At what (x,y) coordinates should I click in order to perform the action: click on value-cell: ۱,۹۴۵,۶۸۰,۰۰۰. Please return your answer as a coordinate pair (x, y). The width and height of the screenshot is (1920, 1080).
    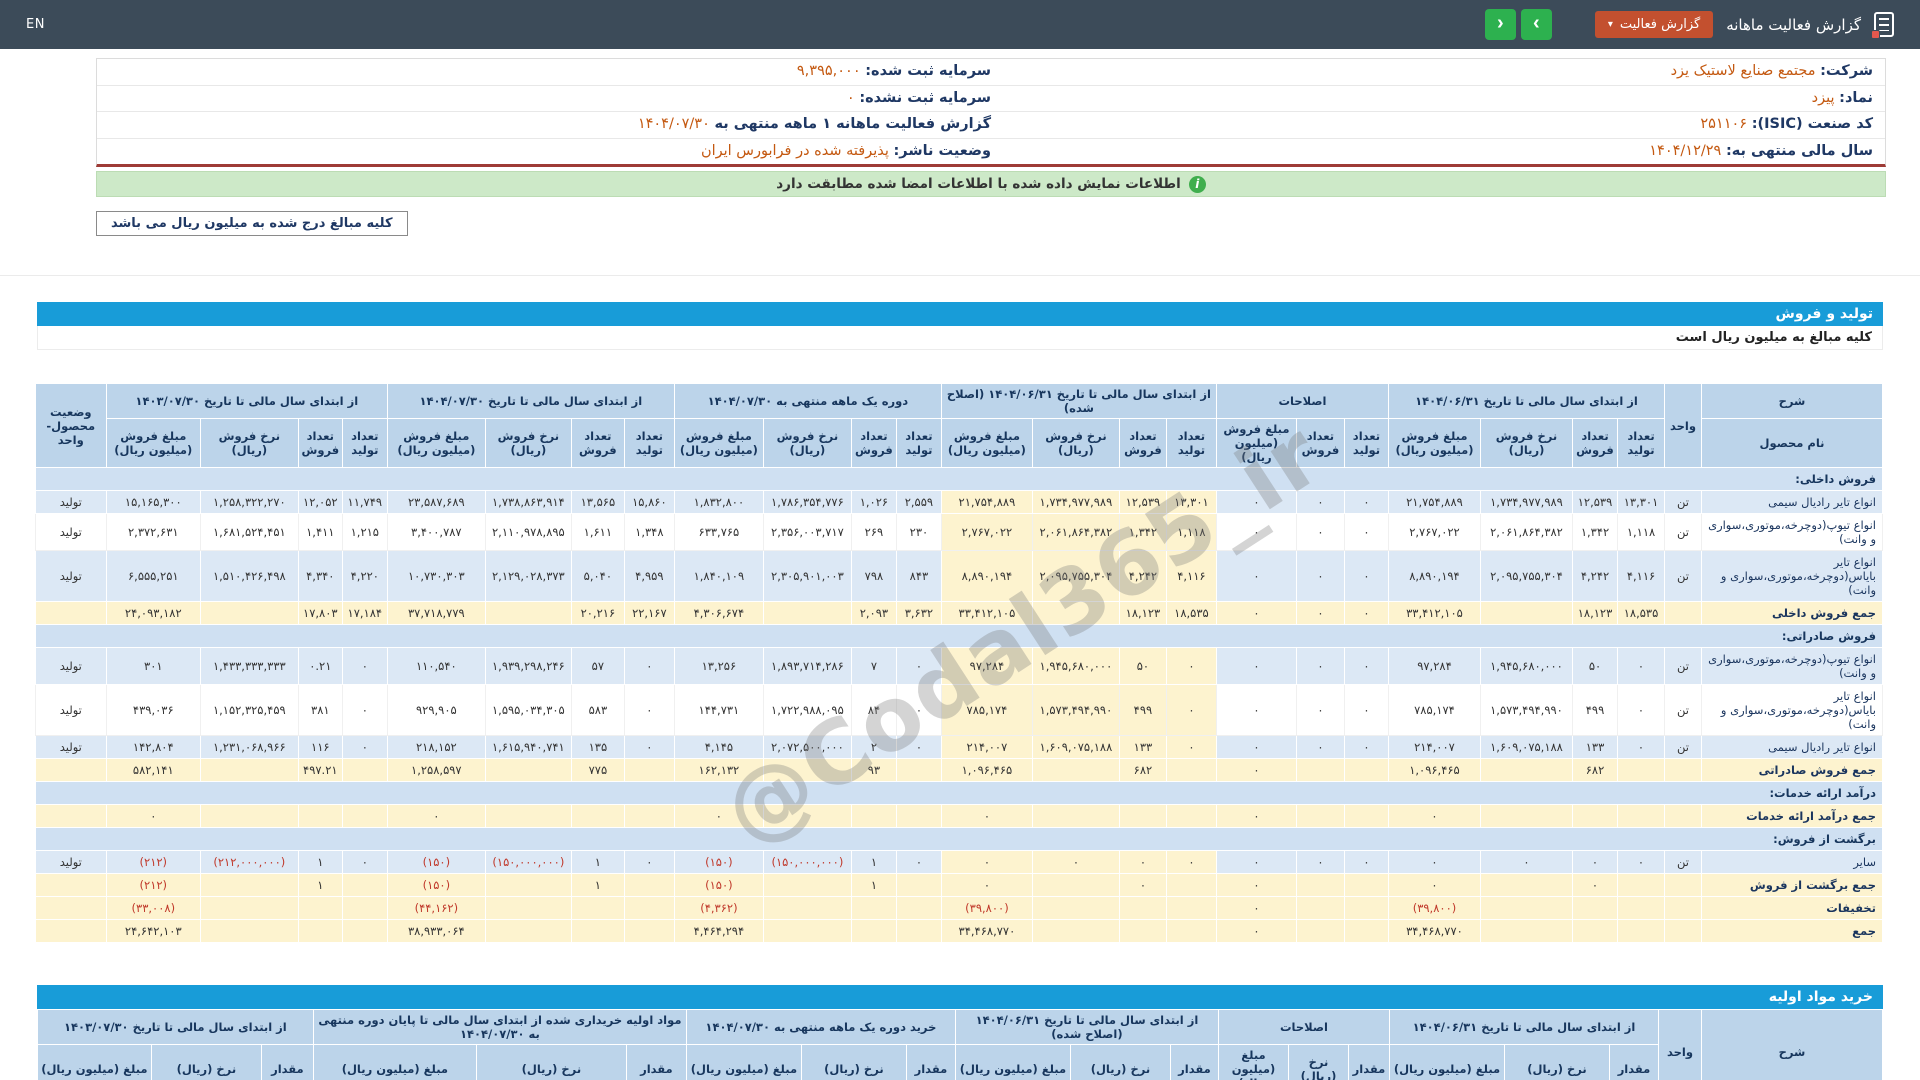
    Looking at the image, I should click on (1075, 666).